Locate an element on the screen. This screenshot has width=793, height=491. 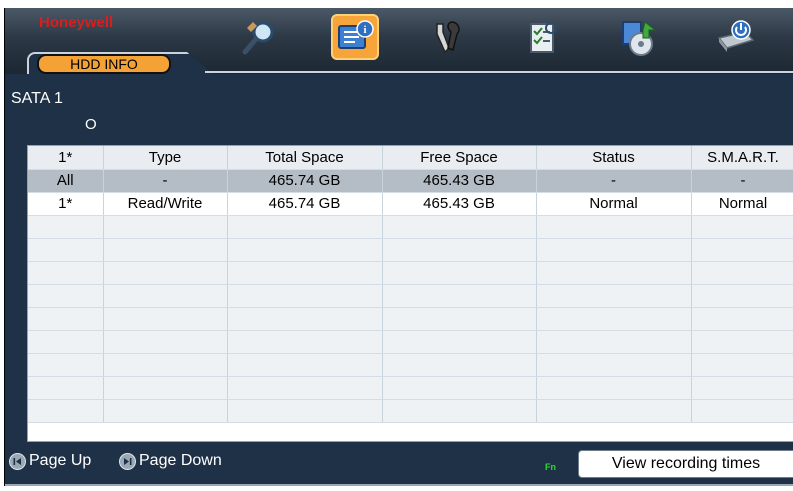
fn-label: Fn is located at coordinates (550, 467).